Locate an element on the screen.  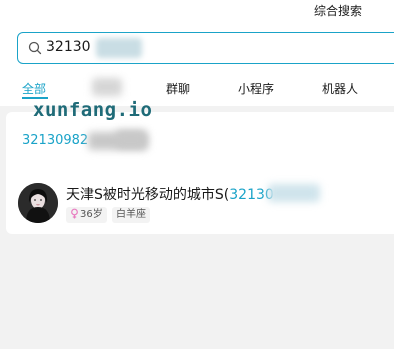
search-mode-label: 综合搜索 is located at coordinates (338, 10).